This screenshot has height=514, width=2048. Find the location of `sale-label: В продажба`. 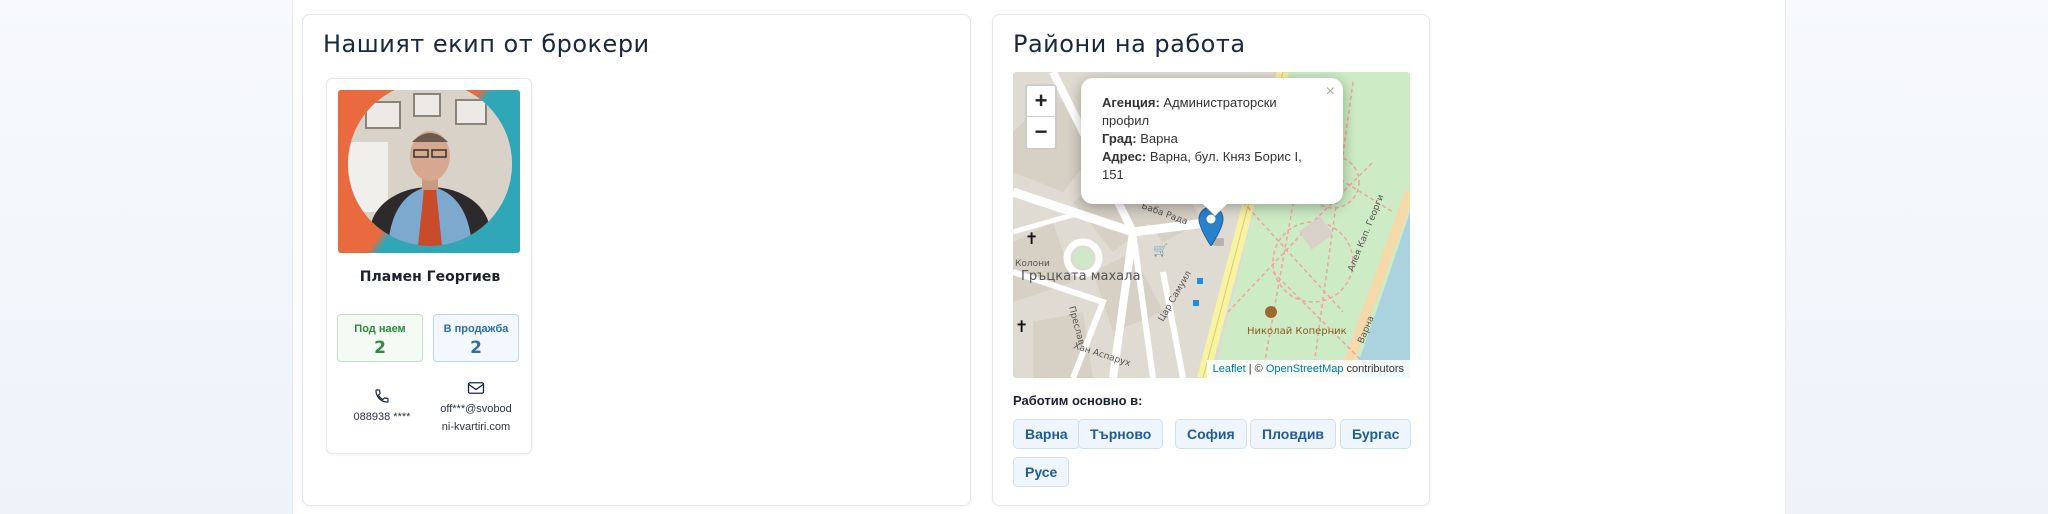

sale-label: В продажба is located at coordinates (476, 329).